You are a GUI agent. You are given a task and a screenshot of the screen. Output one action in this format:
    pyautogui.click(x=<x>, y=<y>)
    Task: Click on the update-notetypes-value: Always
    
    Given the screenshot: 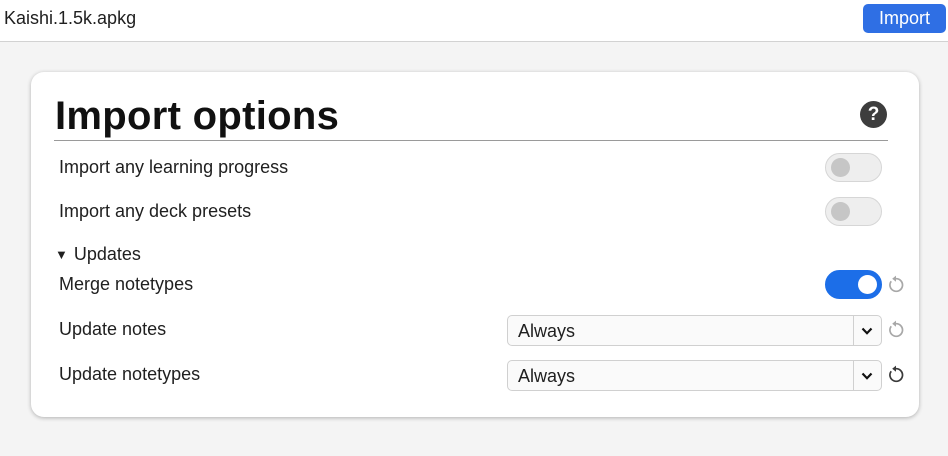 What is the action you would take?
    pyautogui.click(x=547, y=376)
    